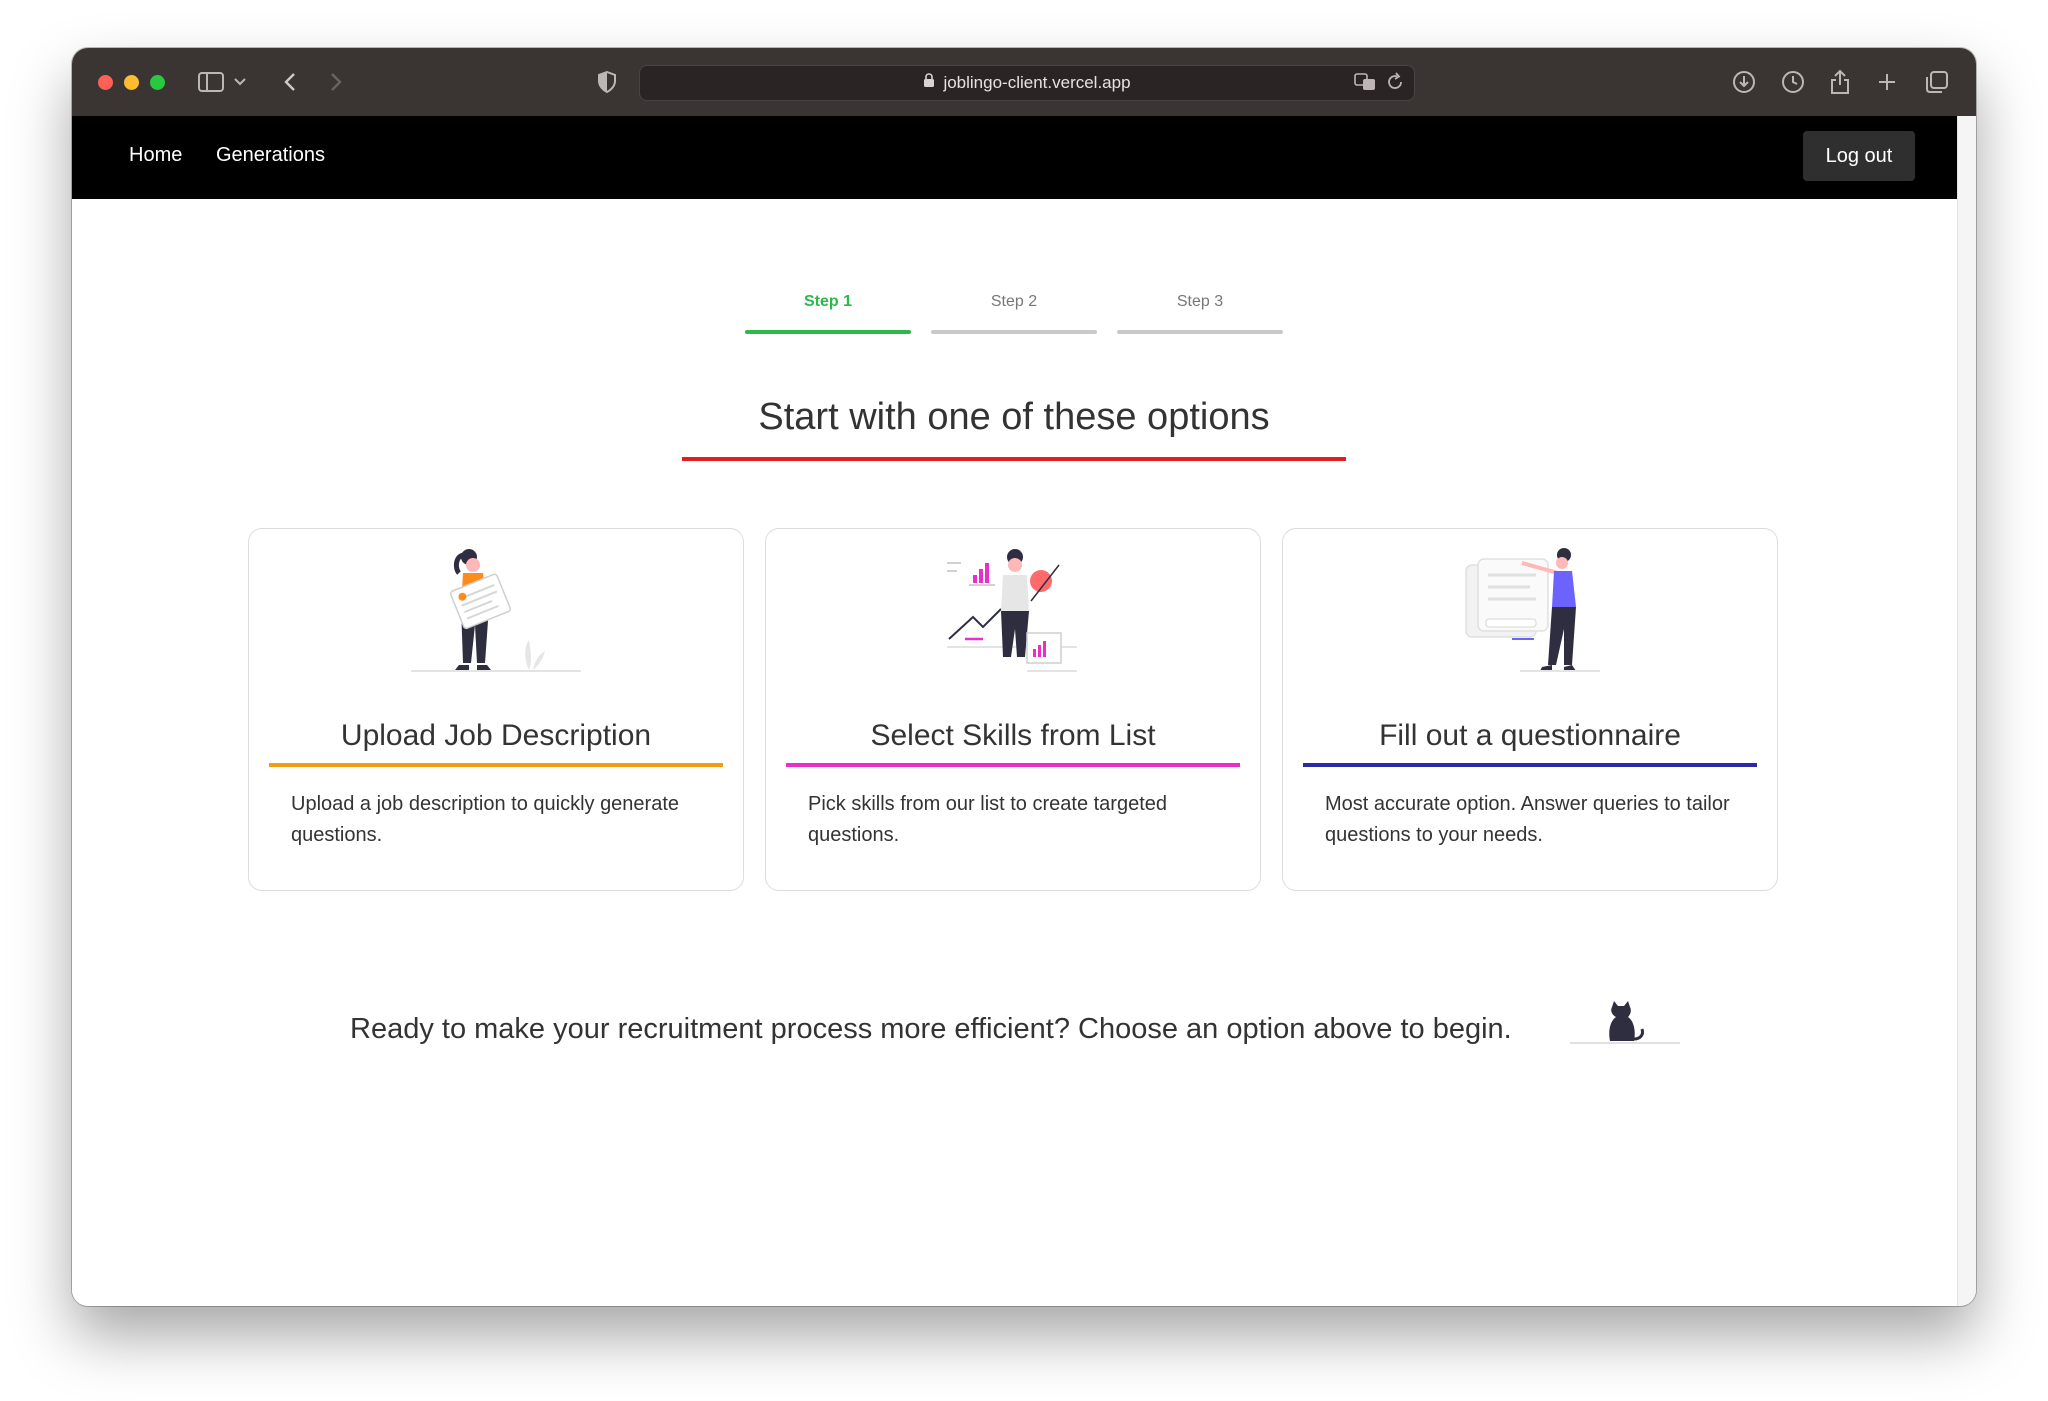  I want to click on site-navbar: Home Generations Log out, so click(1014, 157).